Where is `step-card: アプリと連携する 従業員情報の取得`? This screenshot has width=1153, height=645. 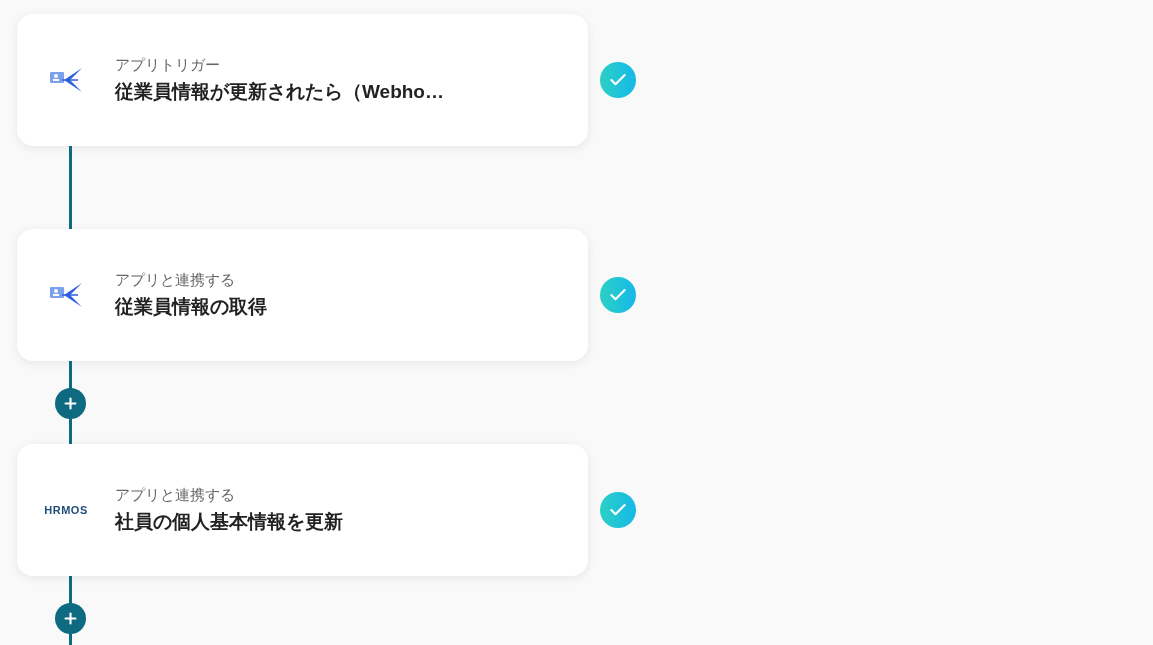 step-card: アプリと連携する 従業員情報の取得 is located at coordinates (302, 295).